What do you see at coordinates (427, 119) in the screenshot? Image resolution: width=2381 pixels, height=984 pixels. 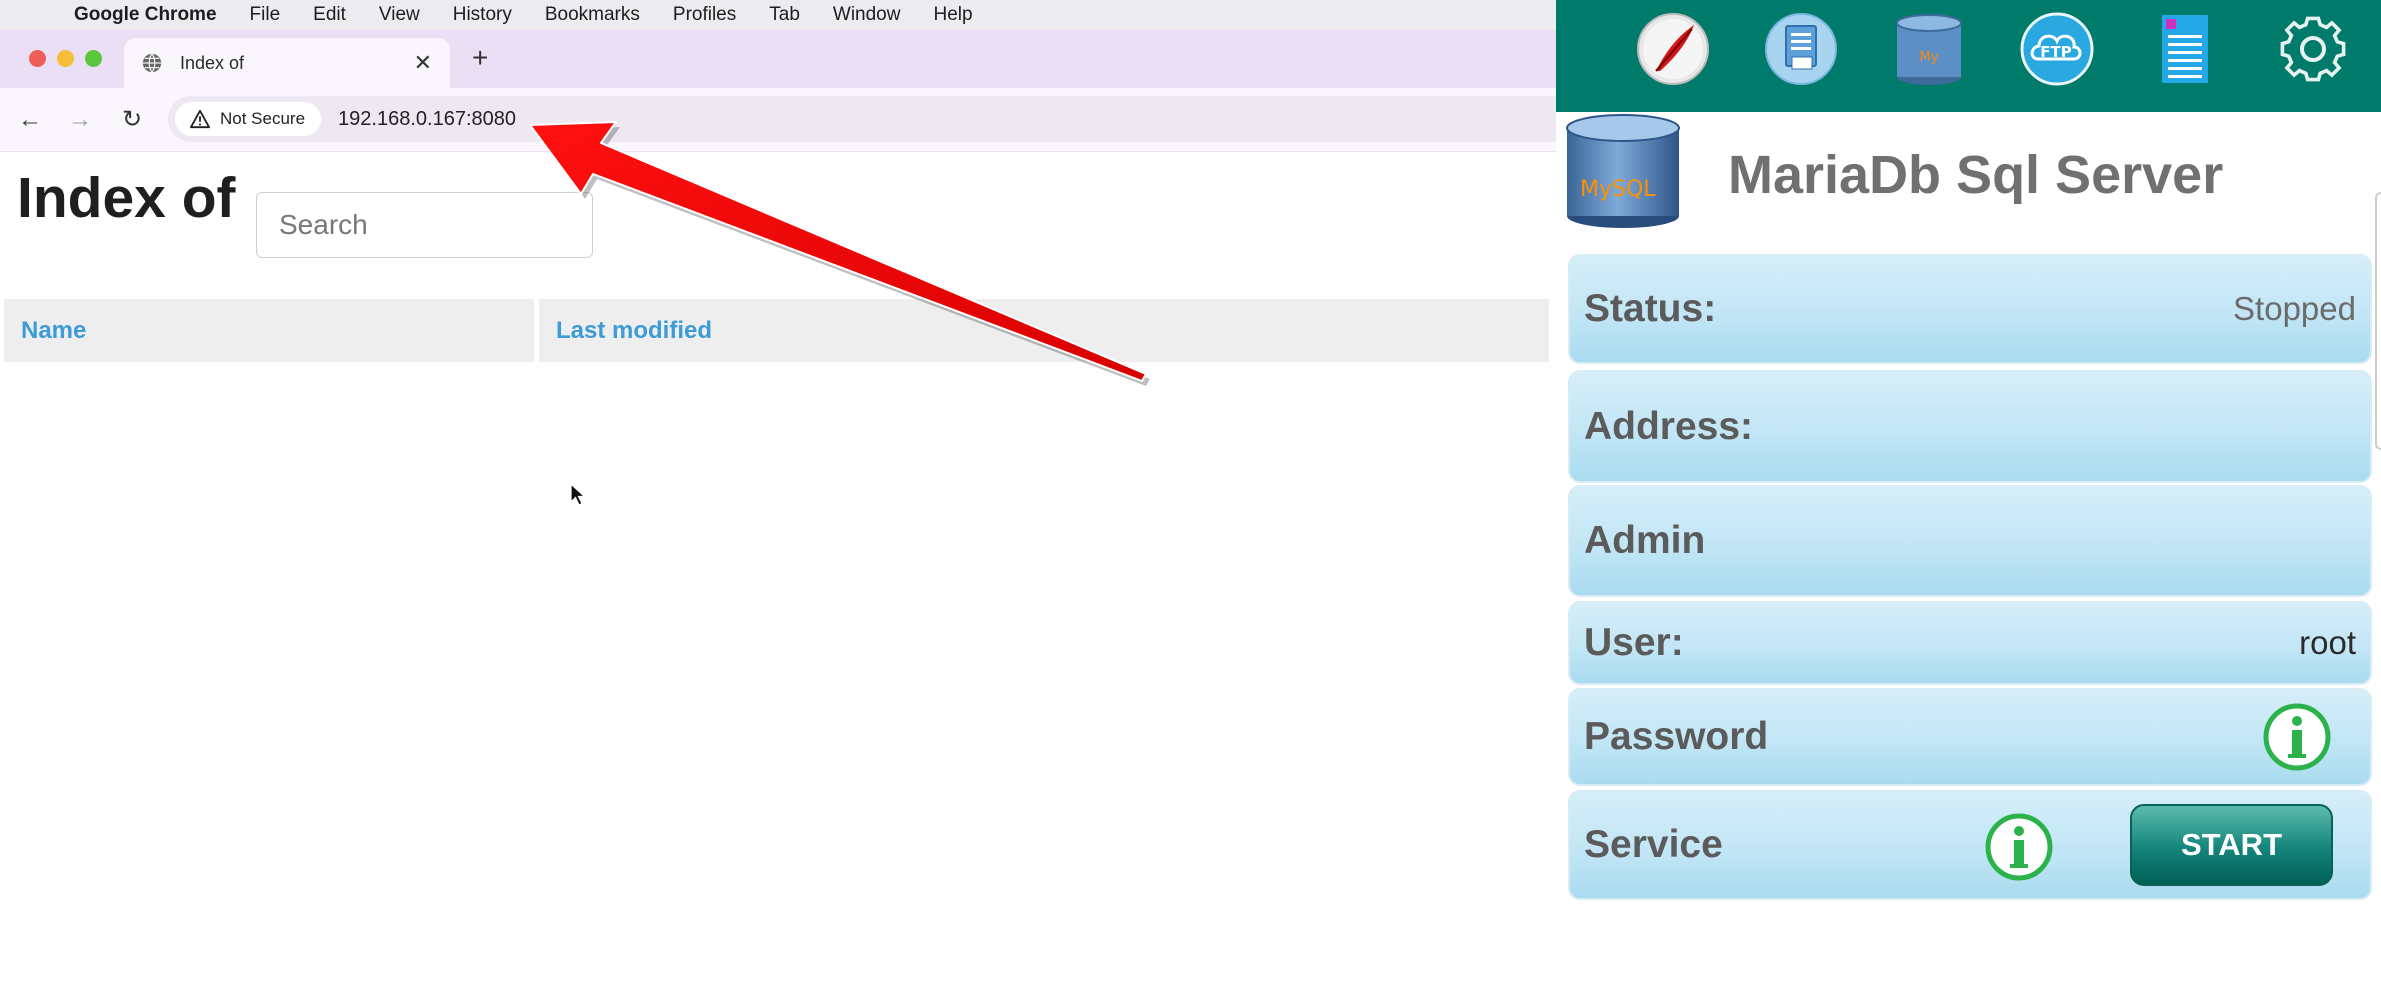 I see `url-text: 192.168.0.167:8080` at bounding box center [427, 119].